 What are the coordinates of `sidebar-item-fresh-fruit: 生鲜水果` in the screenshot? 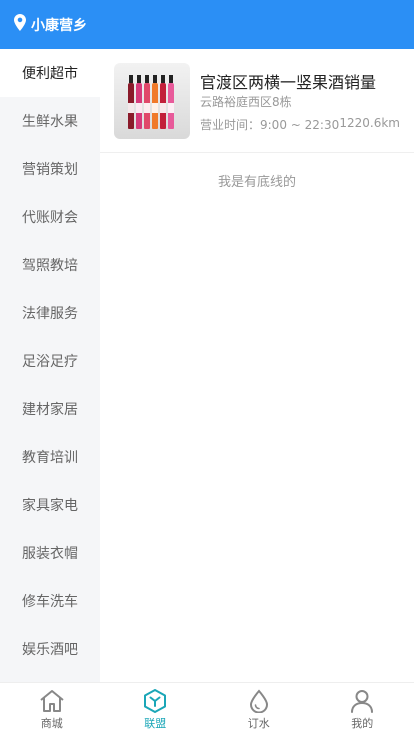 It's located at (50, 121).